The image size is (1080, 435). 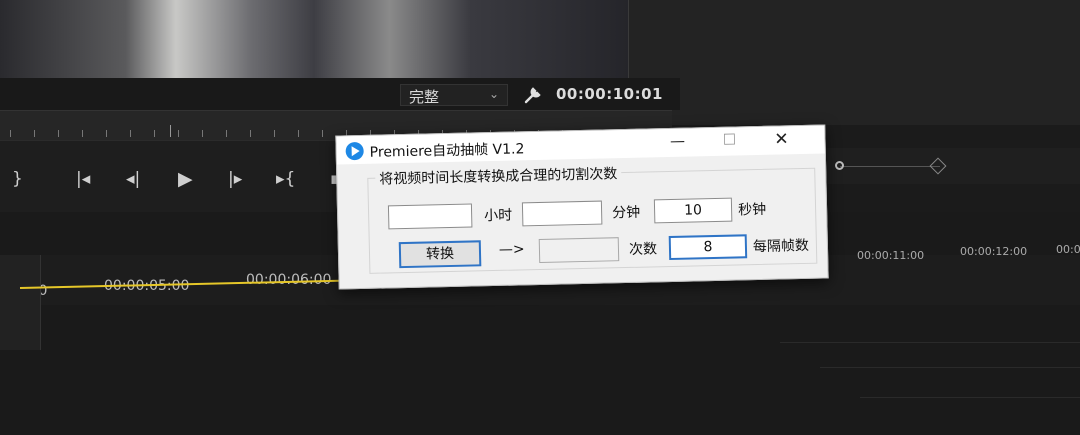 What do you see at coordinates (579, 250) in the screenshot?
I see `result-output` at bounding box center [579, 250].